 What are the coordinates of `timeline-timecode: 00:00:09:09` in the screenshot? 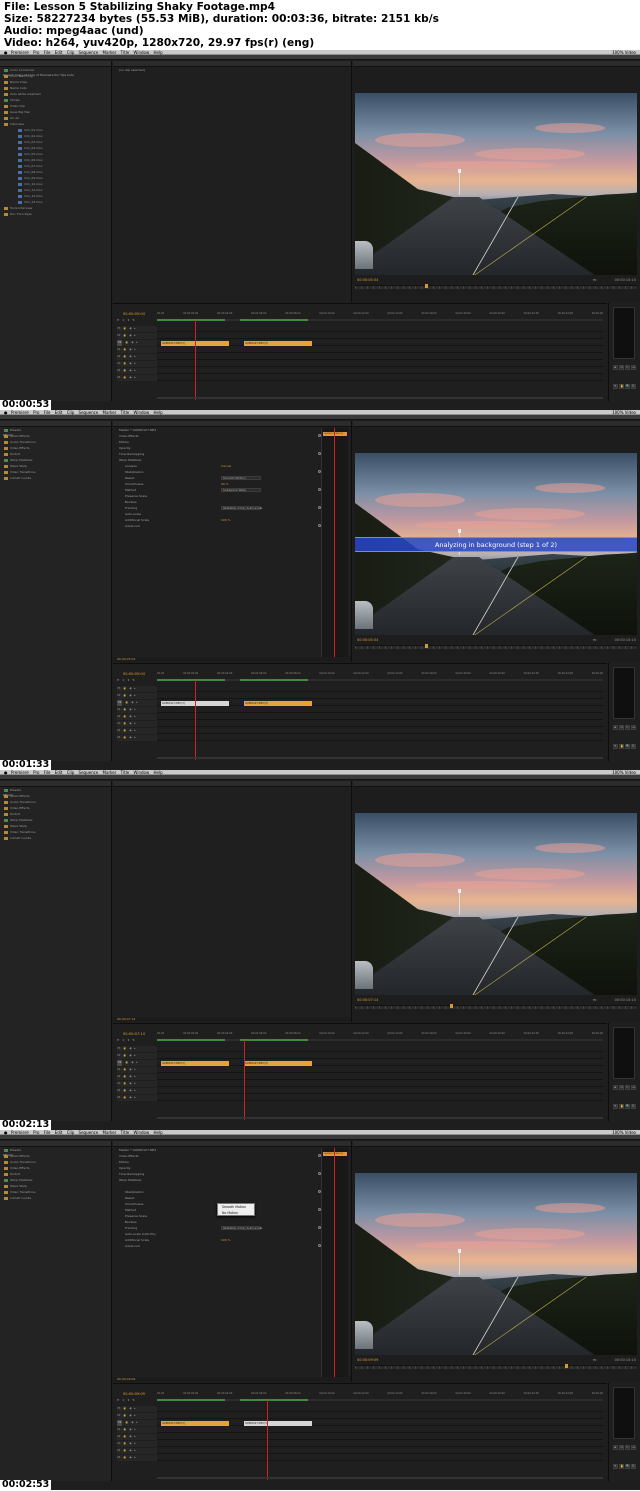 It's located at (134, 1394).